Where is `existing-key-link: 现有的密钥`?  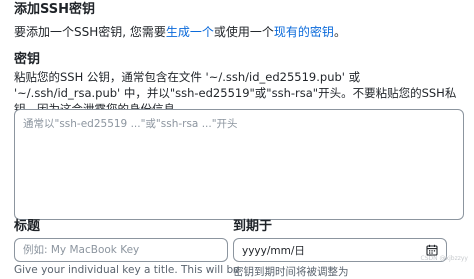
existing-key-link: 现有的密钥 is located at coordinates (304, 32).